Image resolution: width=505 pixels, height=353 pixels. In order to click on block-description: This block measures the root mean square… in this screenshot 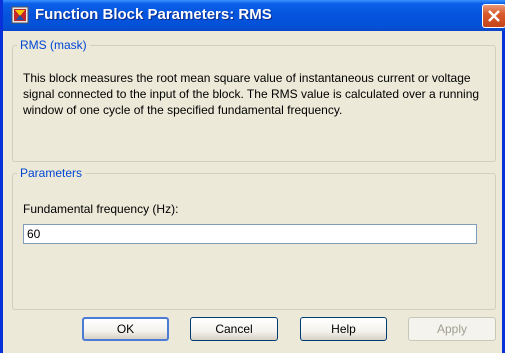, I will do `click(251, 94)`.